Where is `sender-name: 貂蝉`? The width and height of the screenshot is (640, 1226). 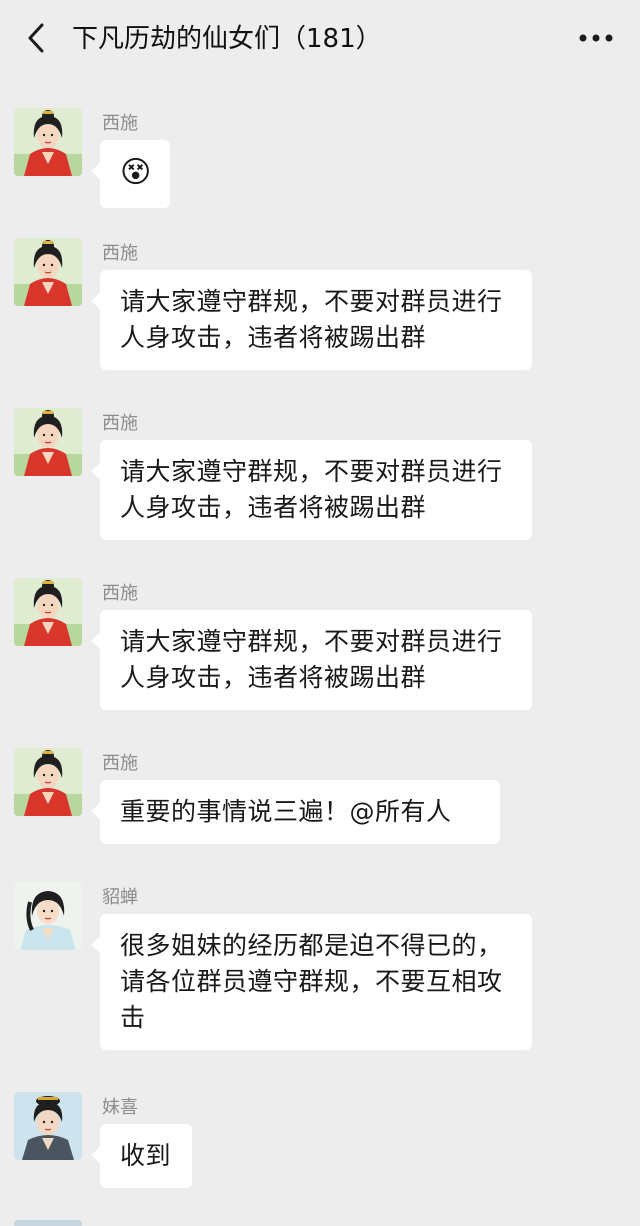 sender-name: 貂蝉 is located at coordinates (120, 897).